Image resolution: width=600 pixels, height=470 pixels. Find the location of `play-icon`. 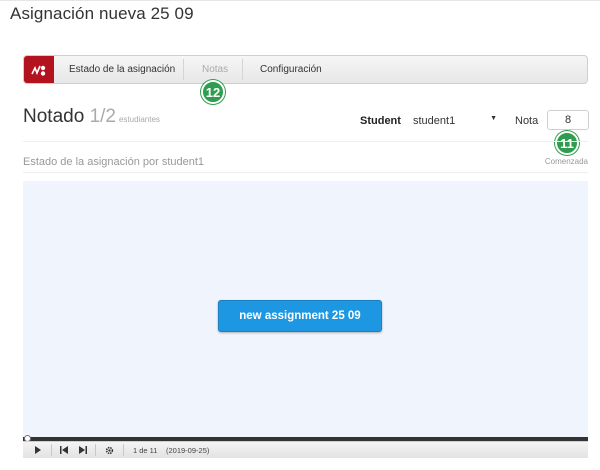

play-icon is located at coordinates (38, 450).